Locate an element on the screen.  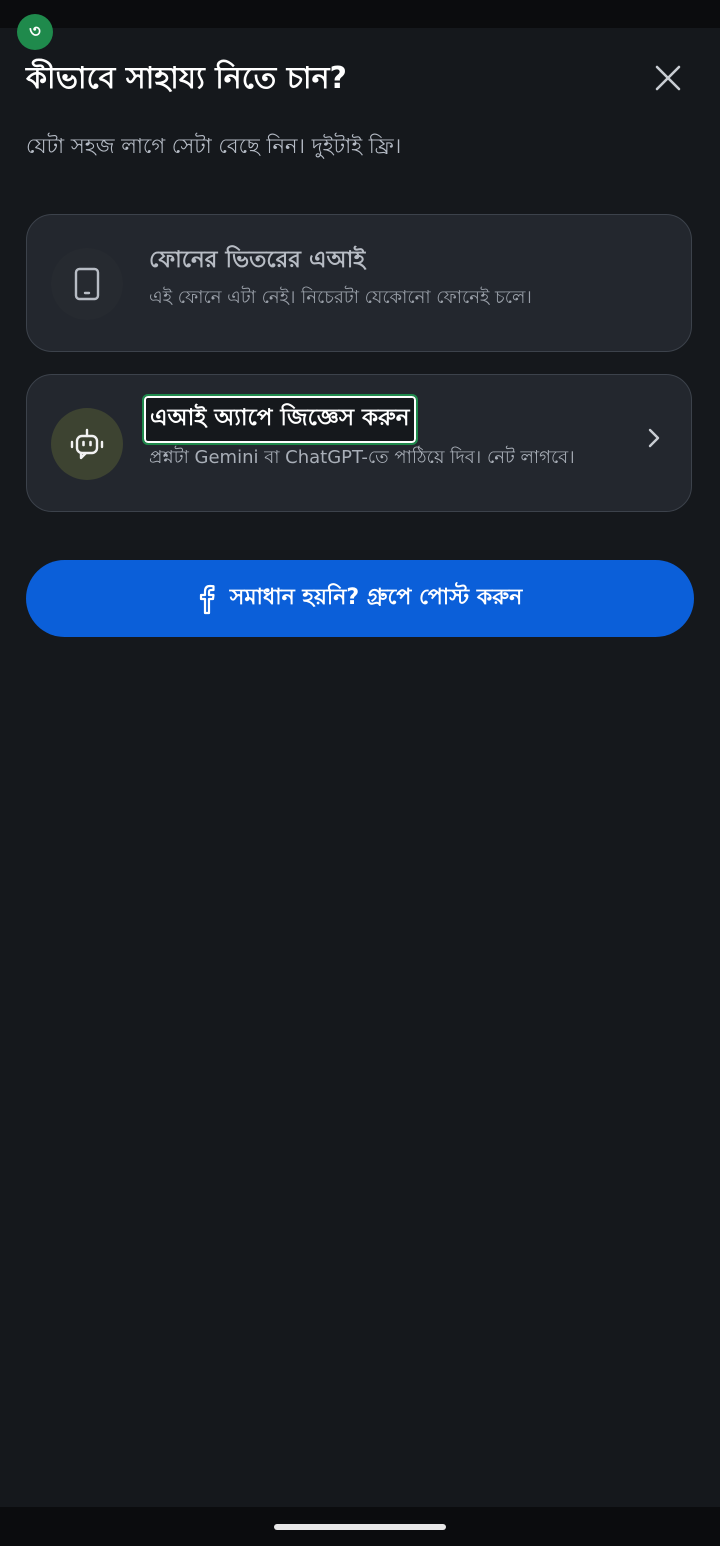
option-title: ফোনের ভিতরের এআই is located at coordinates (257, 260).